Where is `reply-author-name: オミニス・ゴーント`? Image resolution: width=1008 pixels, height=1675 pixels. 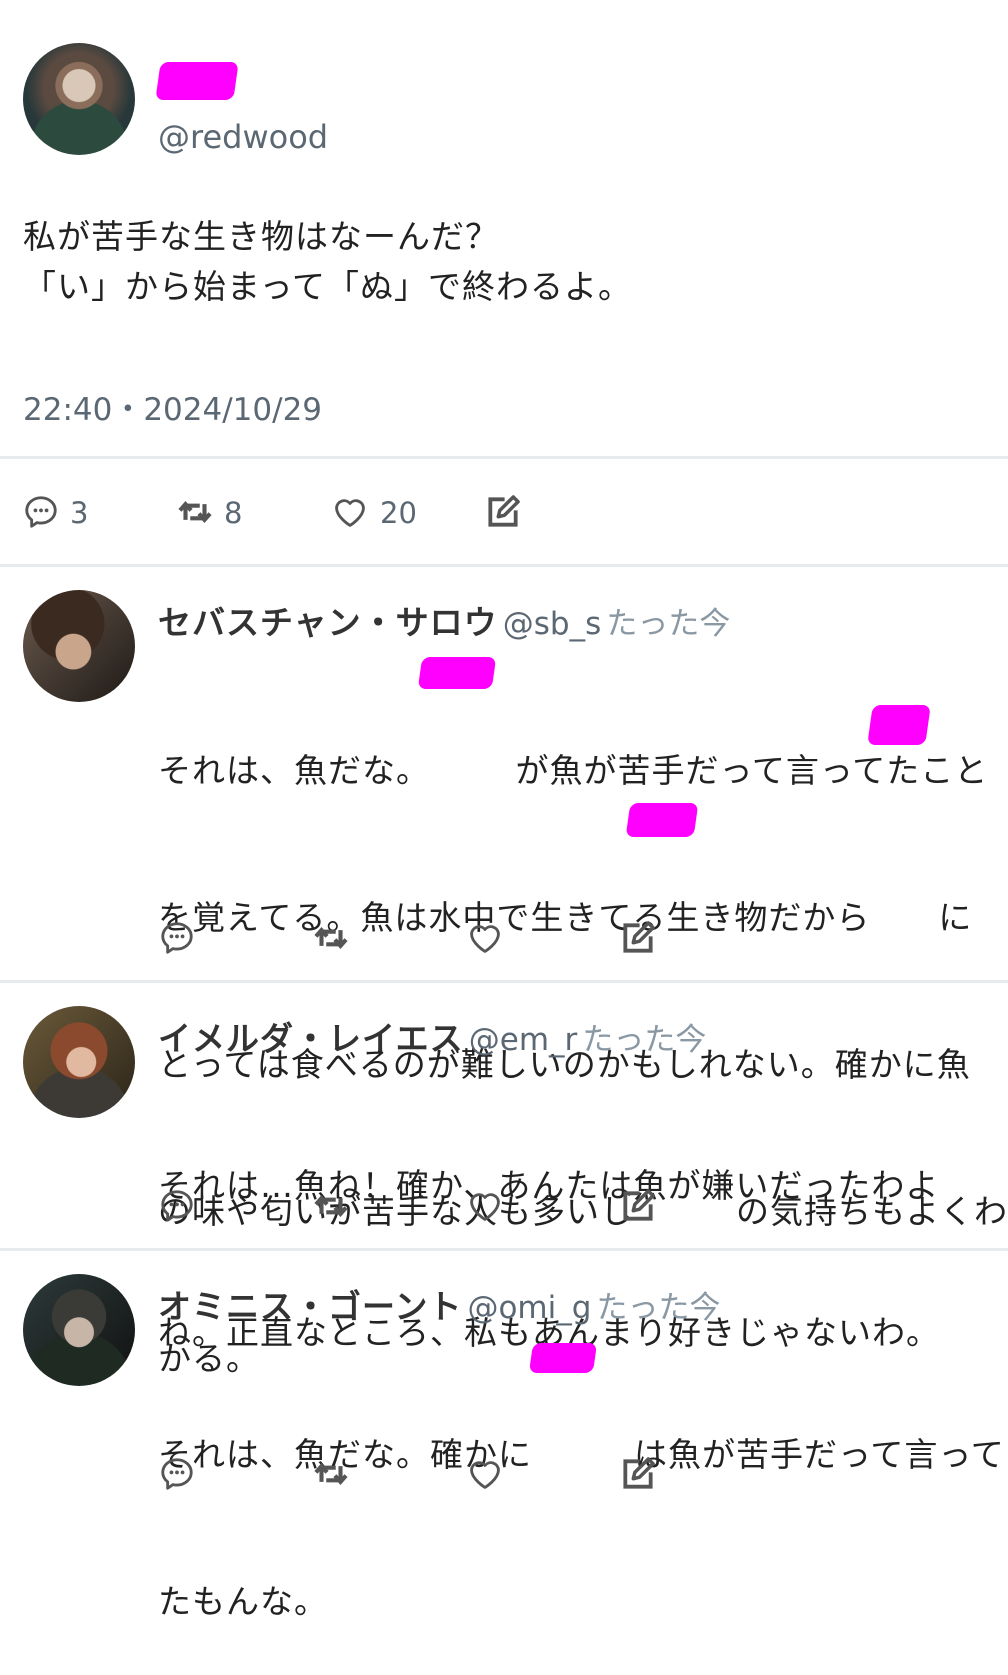 reply-author-name: オミニス・ゴーント is located at coordinates (310, 1306).